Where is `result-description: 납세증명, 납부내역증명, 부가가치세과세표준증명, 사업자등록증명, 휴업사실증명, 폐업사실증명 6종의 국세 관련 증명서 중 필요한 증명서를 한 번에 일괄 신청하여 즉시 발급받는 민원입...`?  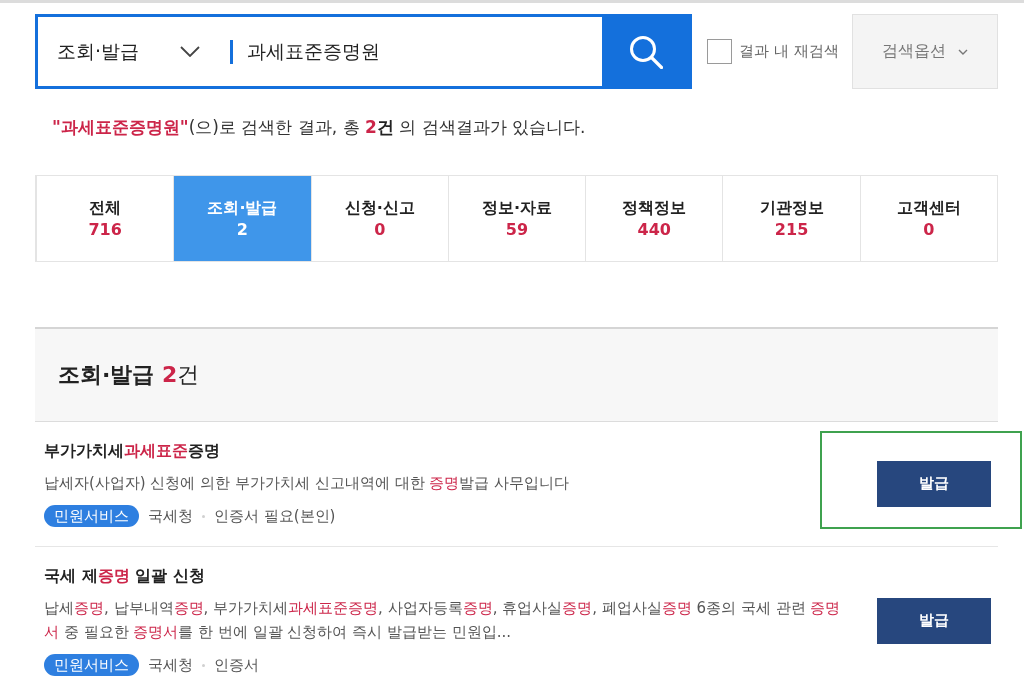 result-description: 납세증명, 납부내역증명, 부가가치세과세표준증명, 사업자등록증명, 휴업사실증명, 폐업사실증명 6종의 국세 관련 증명서 중 필요한 증명서를 한 번에 일괄 신청하여 즉시 발급받는 민원입... is located at coordinates (443, 620).